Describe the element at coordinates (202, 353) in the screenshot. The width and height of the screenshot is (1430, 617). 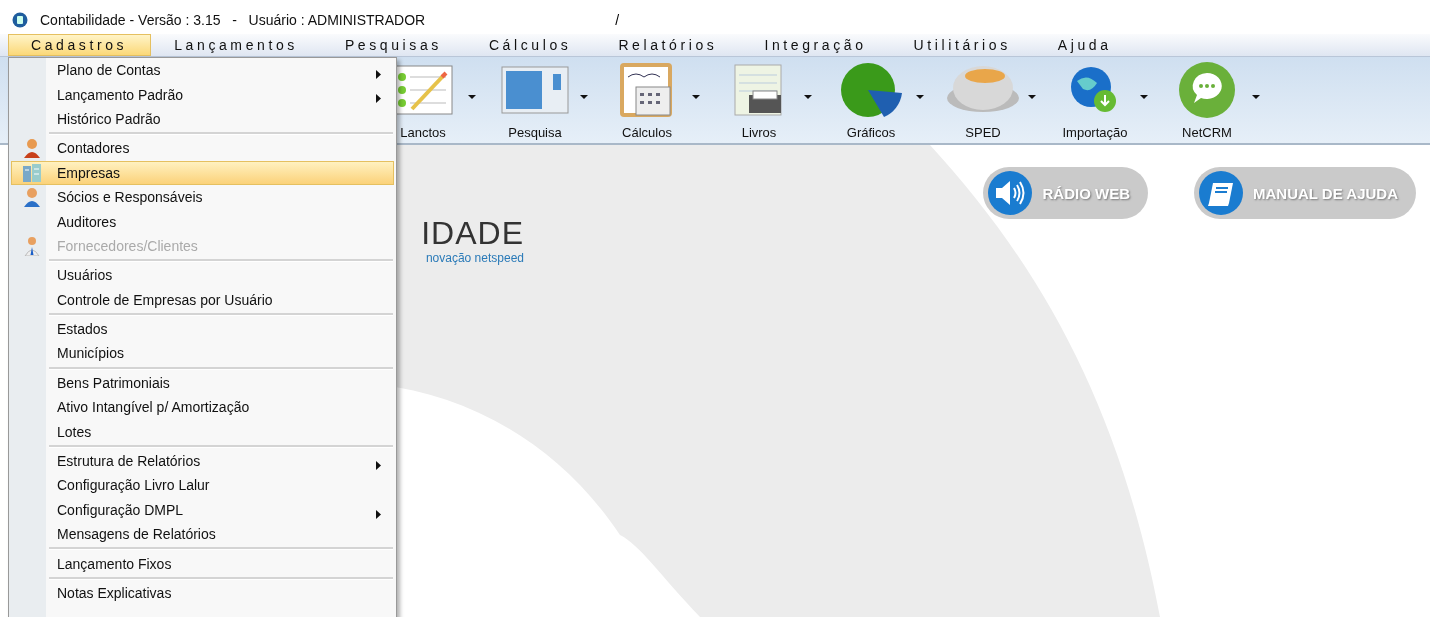
I see `menu-item: Municípios` at that location.